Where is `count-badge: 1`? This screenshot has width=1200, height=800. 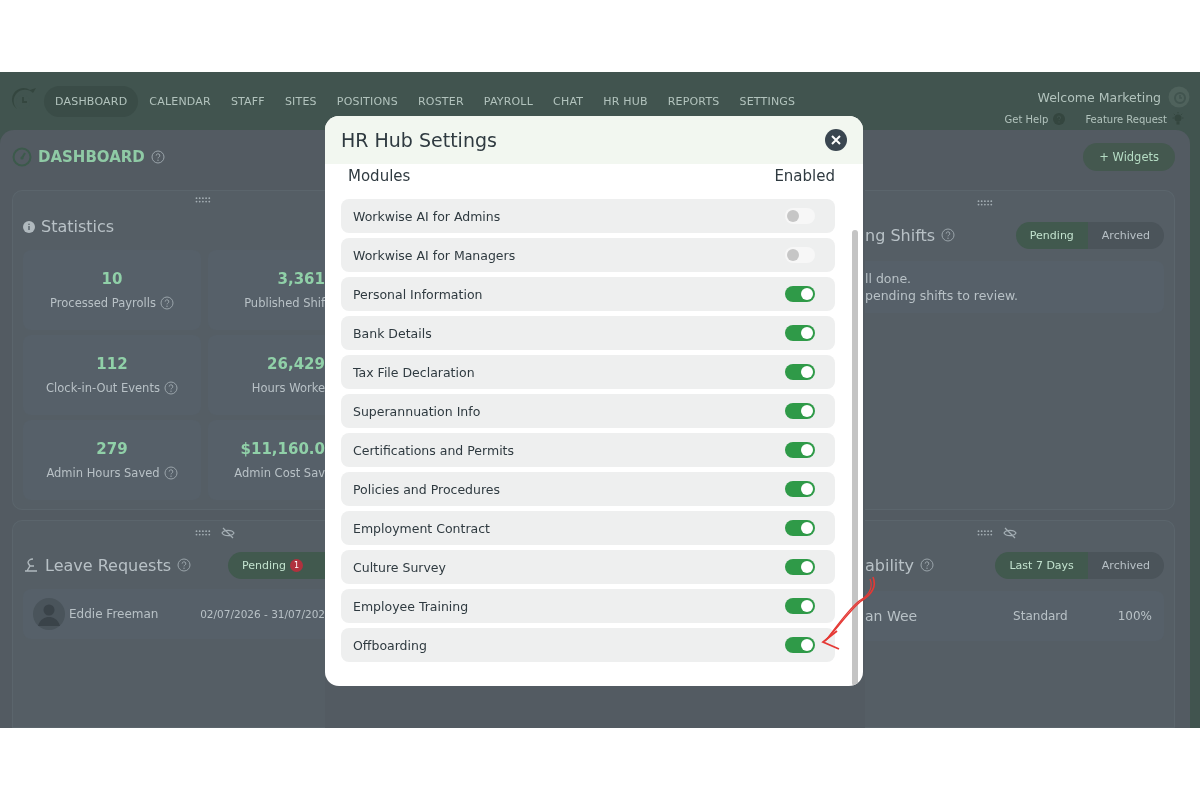 count-badge: 1 is located at coordinates (296, 565).